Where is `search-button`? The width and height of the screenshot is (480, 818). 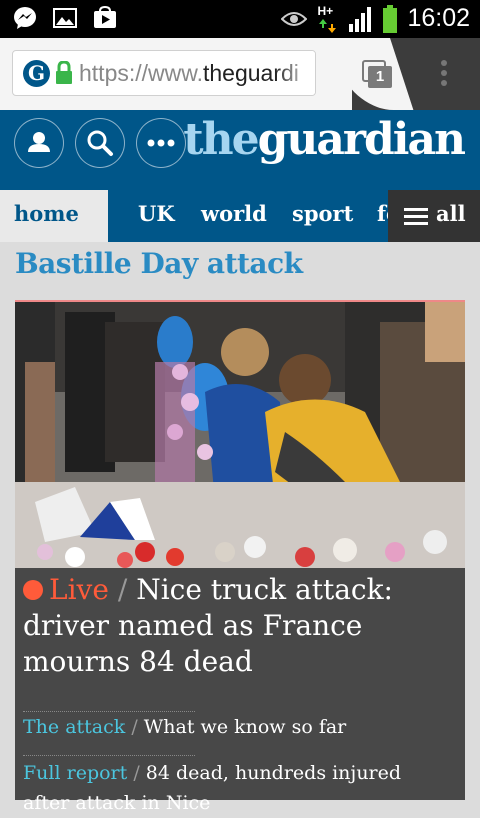
search-button is located at coordinates (100, 143).